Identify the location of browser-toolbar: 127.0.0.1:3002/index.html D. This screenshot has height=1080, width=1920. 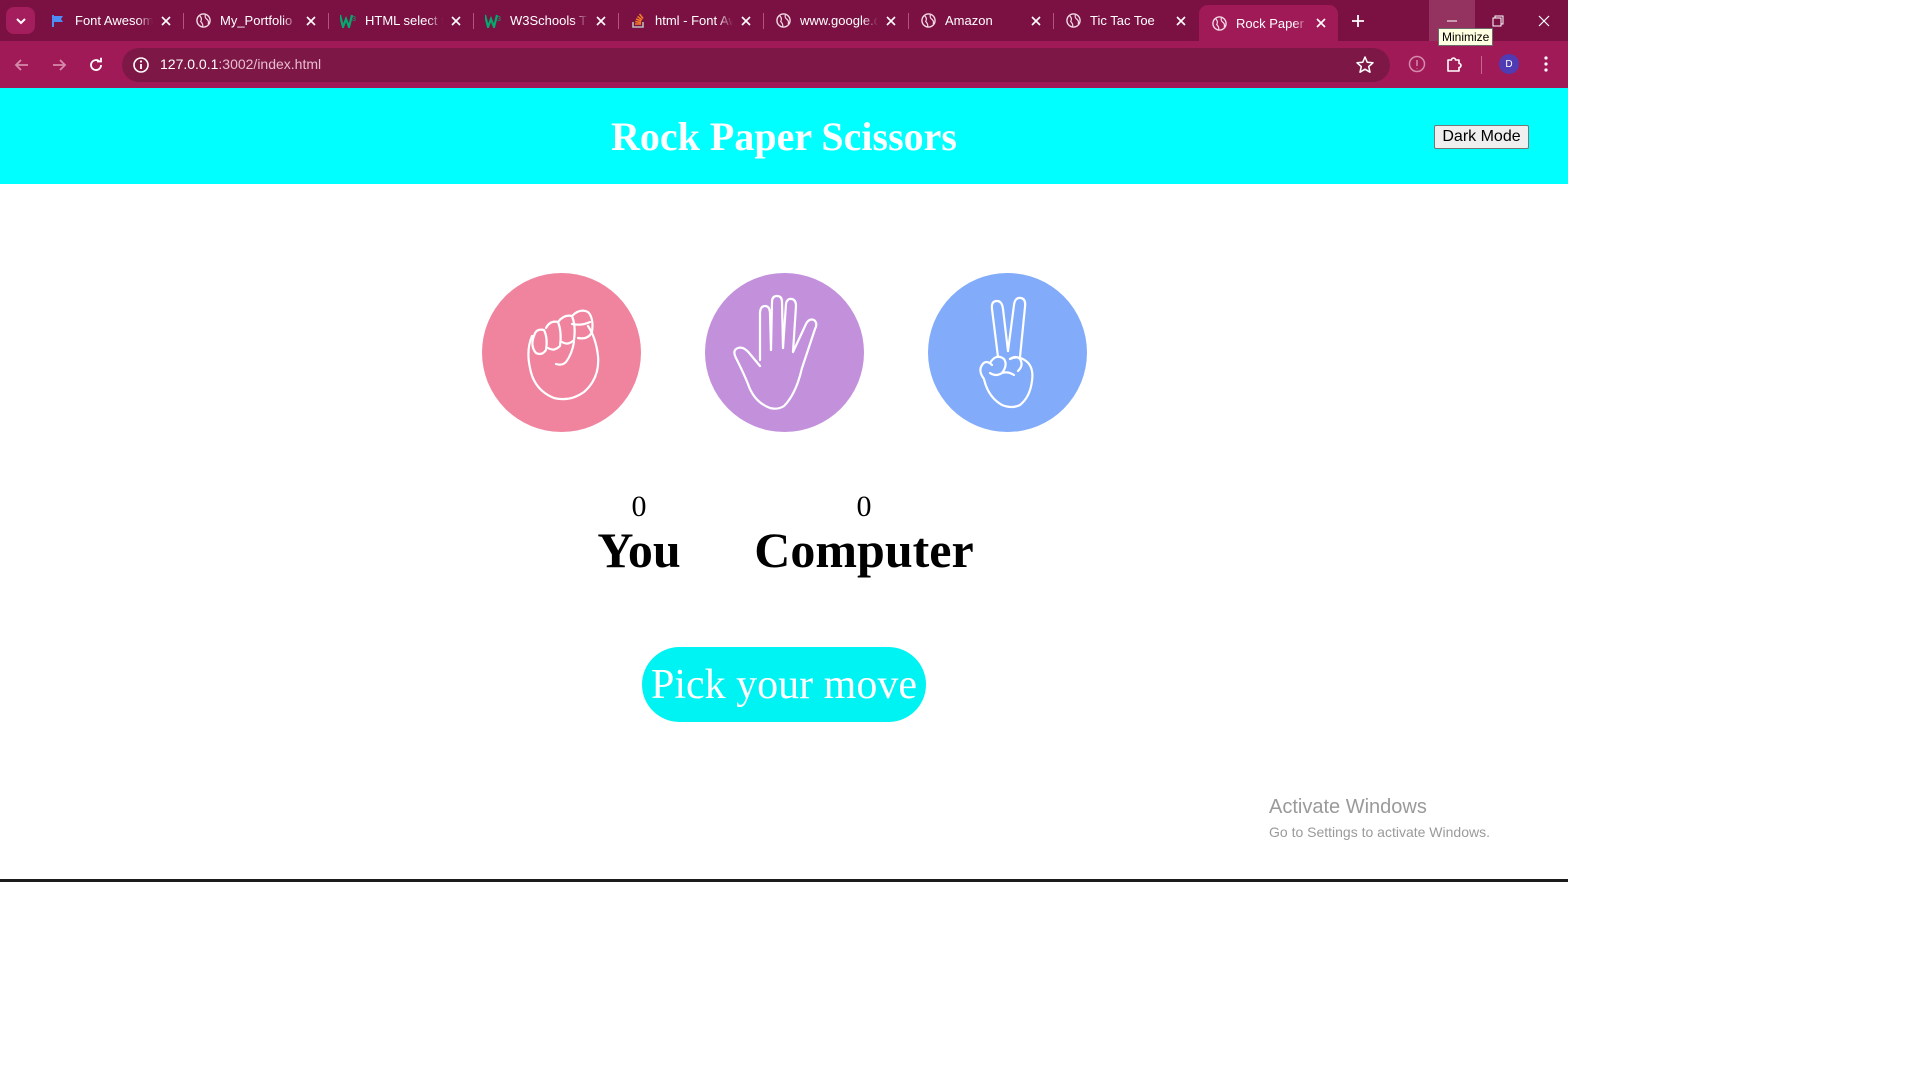
(784, 64).